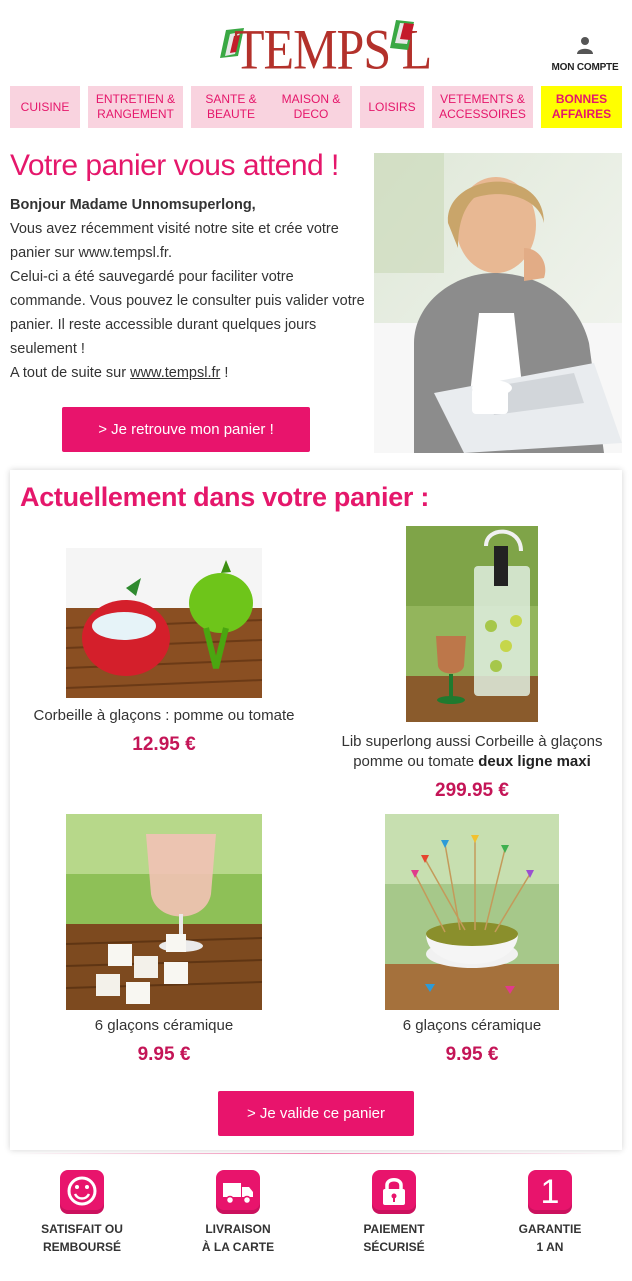 Image resolution: width=632 pixels, height=1281 pixels. I want to click on feature-line-1: PAIEMENT, so click(394, 1229).